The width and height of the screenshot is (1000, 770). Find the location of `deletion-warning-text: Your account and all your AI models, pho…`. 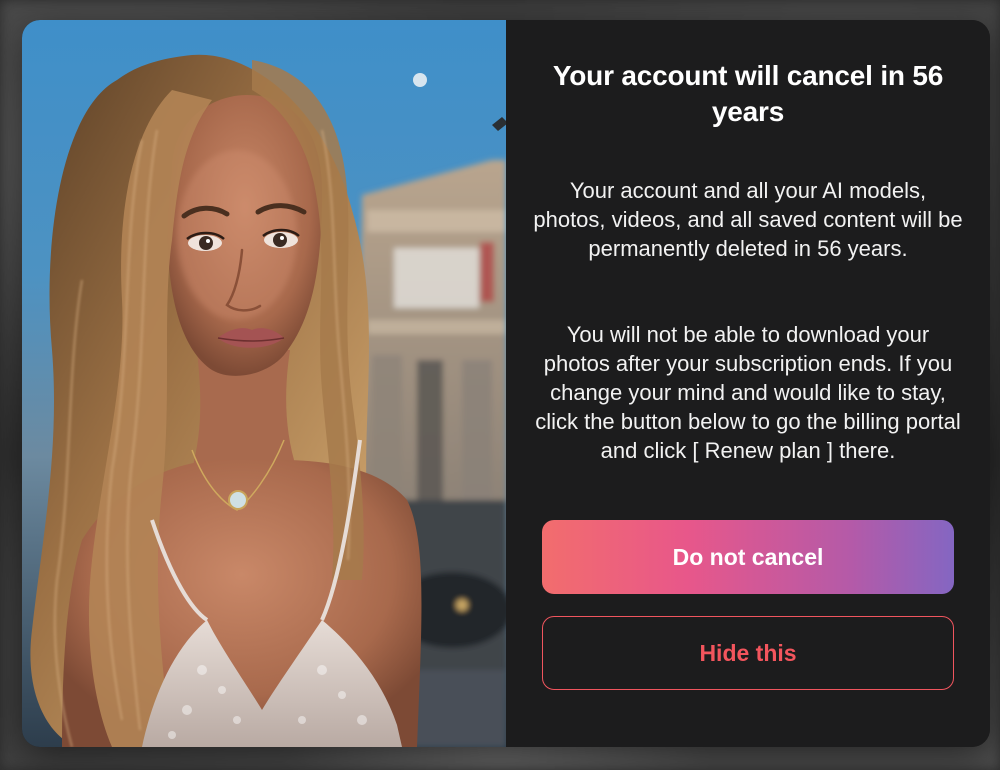

deletion-warning-text: Your account and all your AI models, pho… is located at coordinates (748, 219).